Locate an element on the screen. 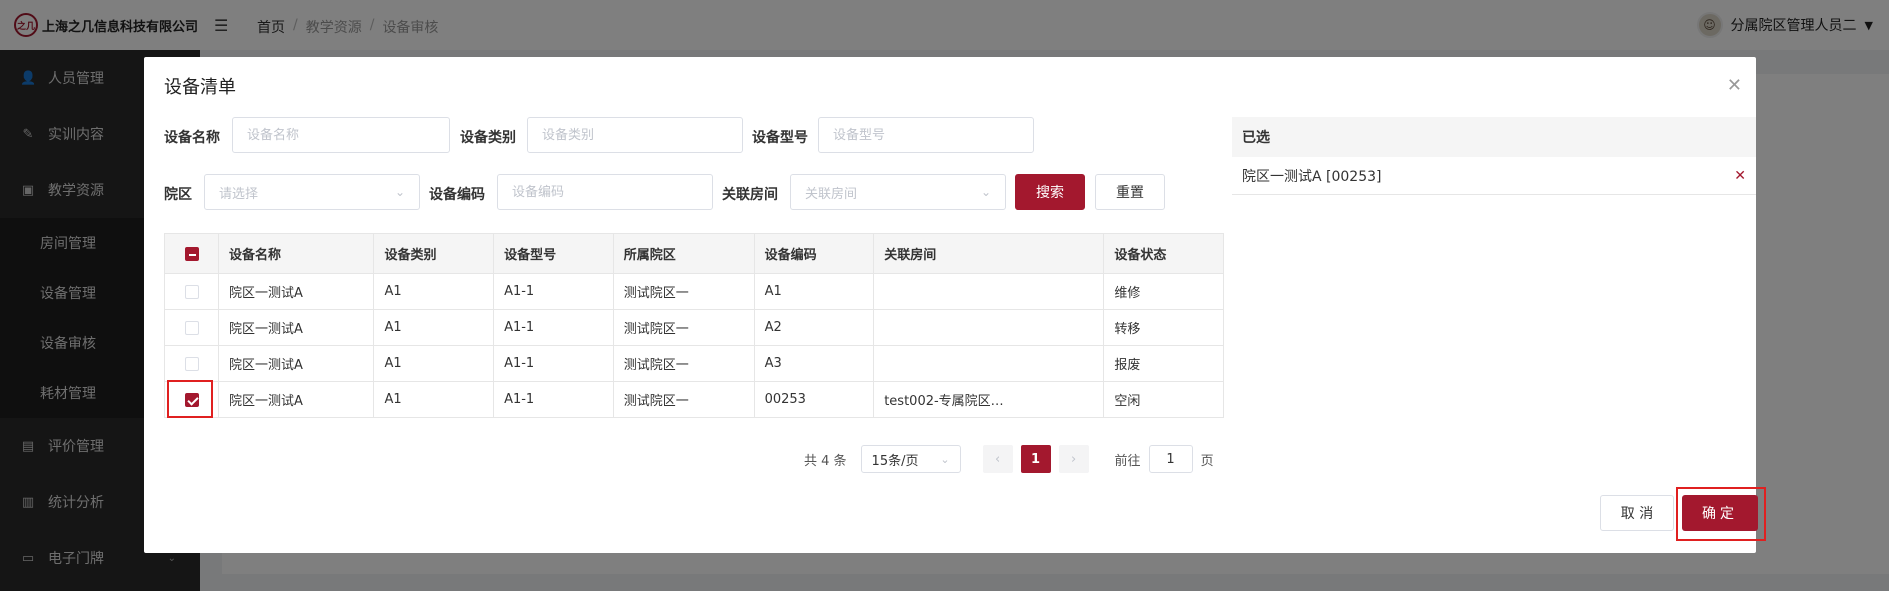 The height and width of the screenshot is (591, 1889). cell-code: A1 is located at coordinates (814, 291).